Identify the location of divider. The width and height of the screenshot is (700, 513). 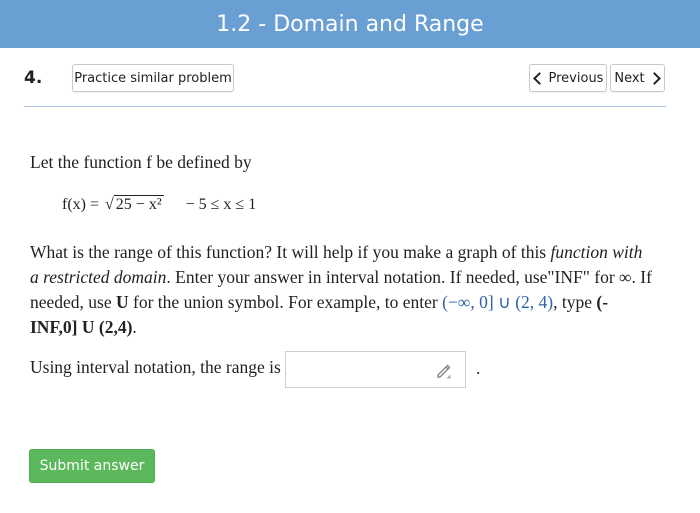
(345, 106).